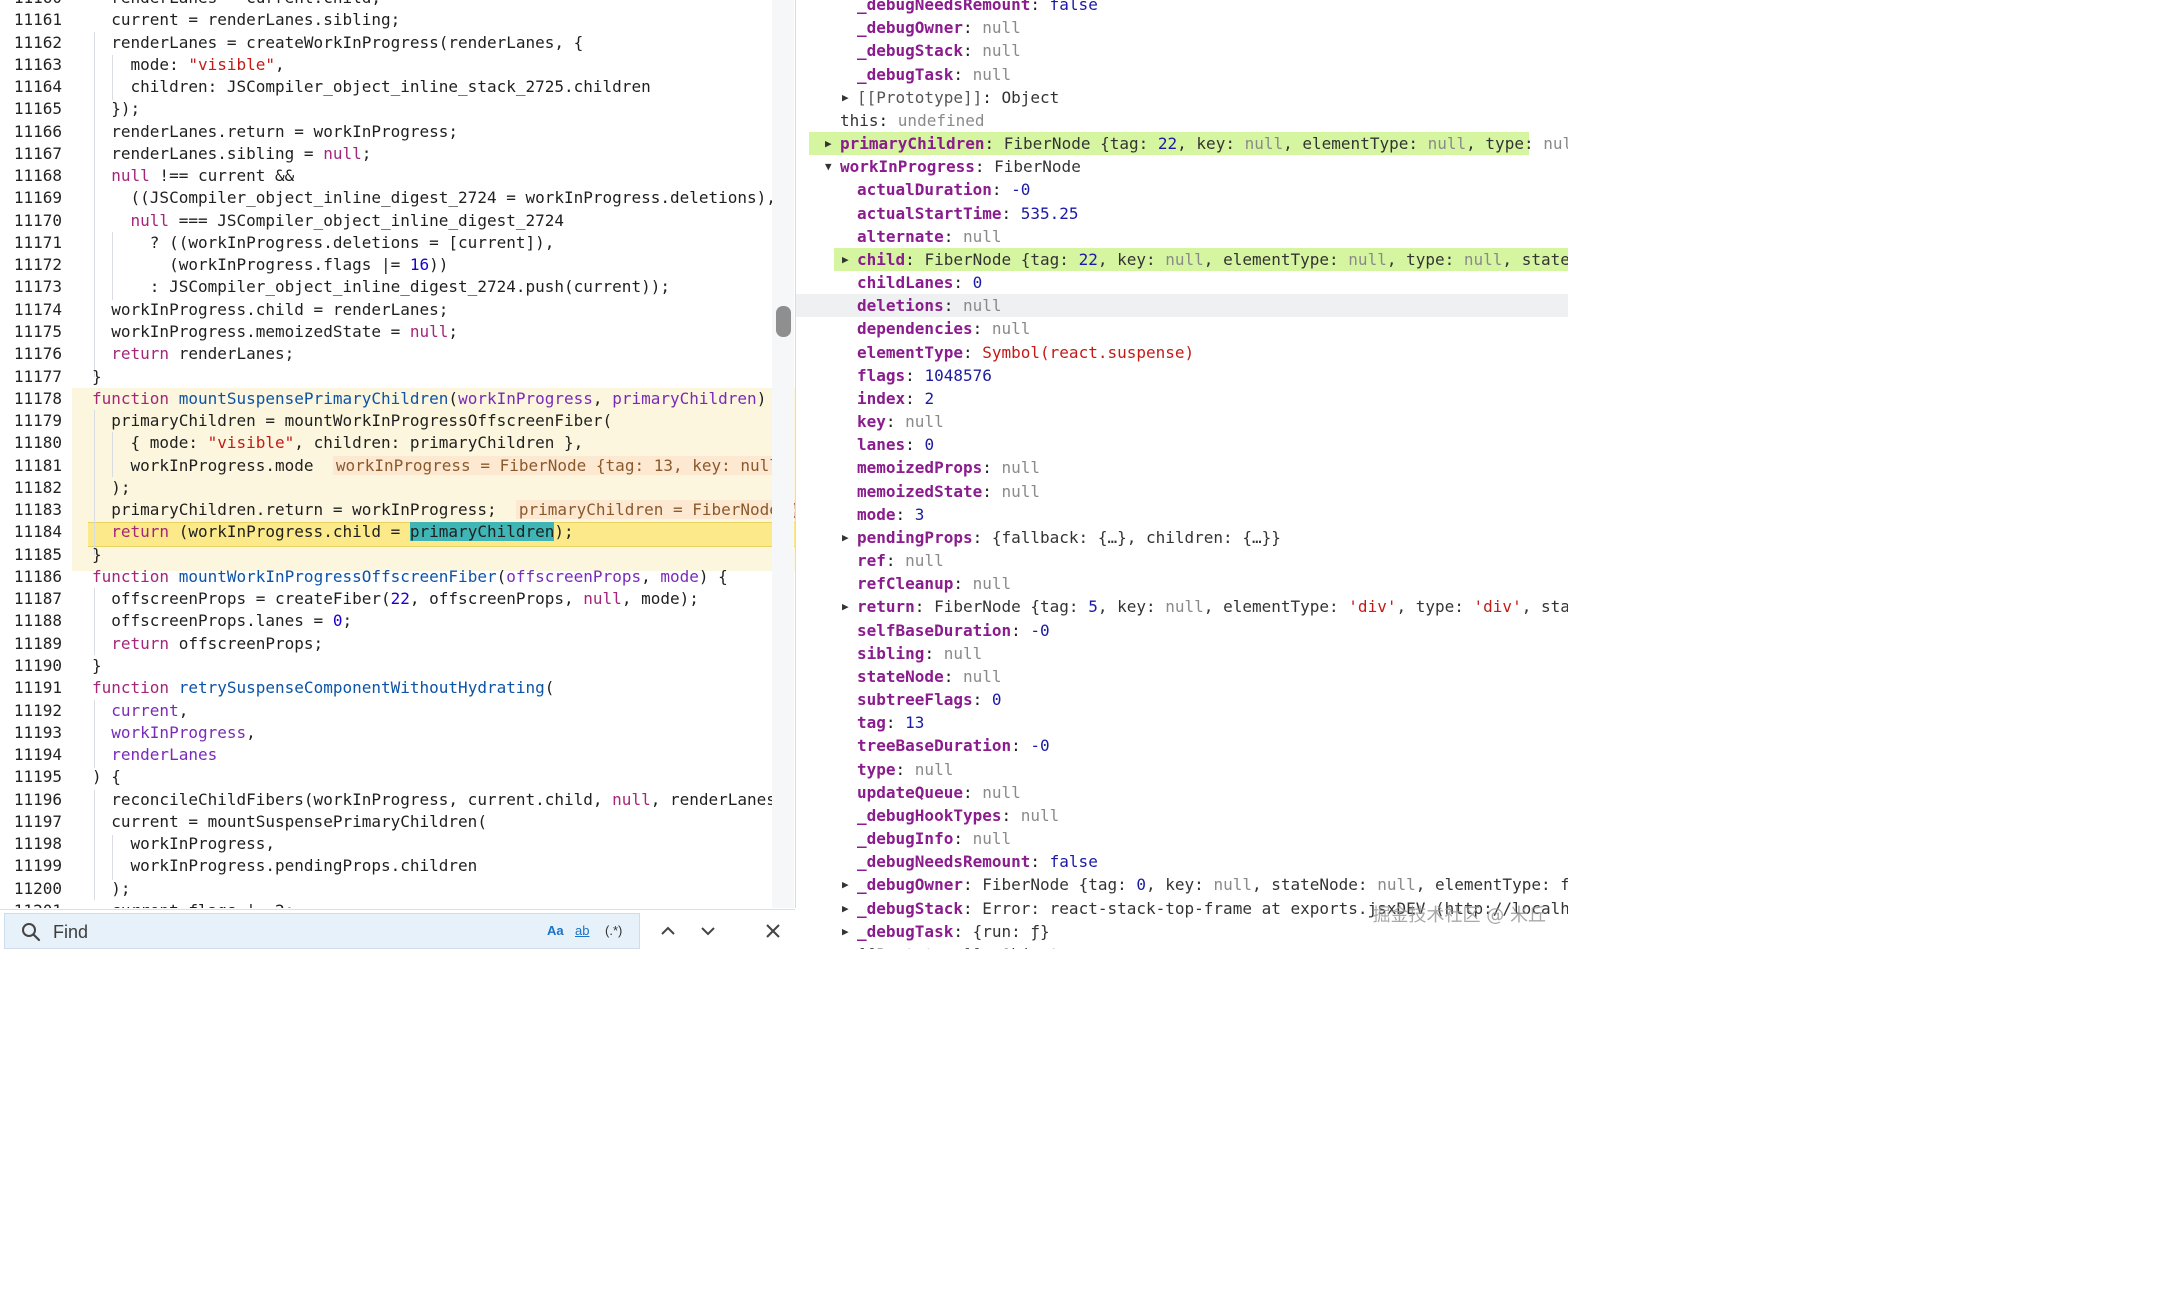  I want to click on code-line: 11176 return renderLanes;, so click(397, 354).